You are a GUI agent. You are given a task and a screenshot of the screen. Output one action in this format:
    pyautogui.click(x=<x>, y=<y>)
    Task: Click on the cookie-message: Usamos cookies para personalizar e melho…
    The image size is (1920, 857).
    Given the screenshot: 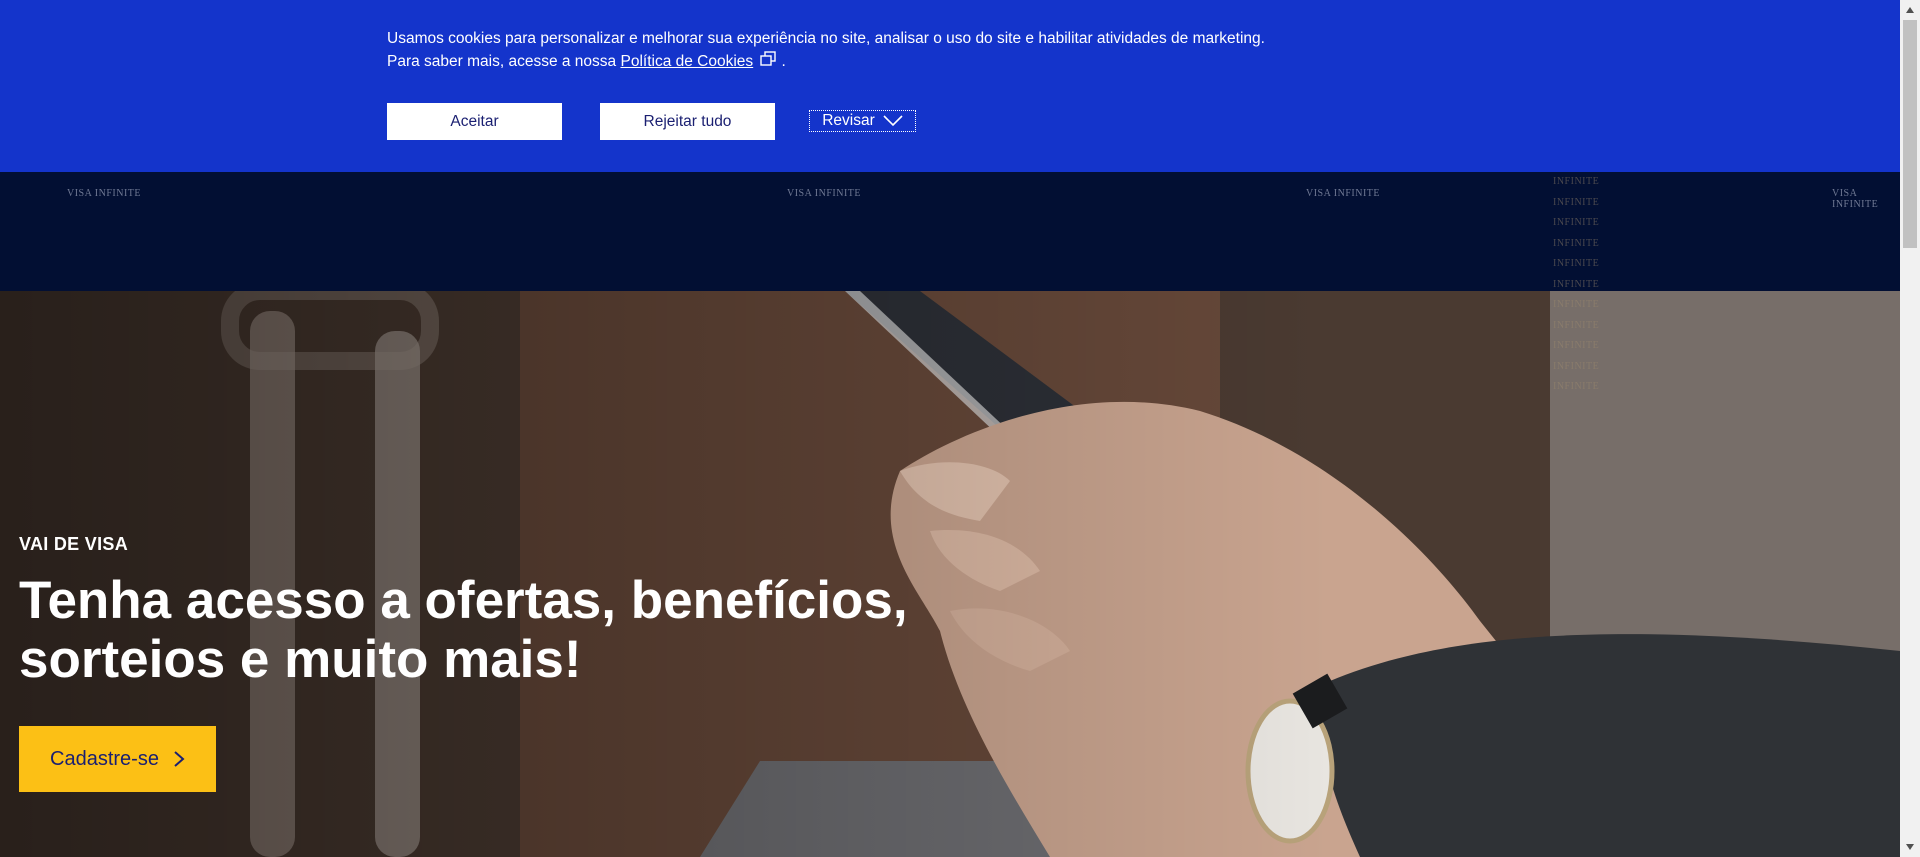 What is the action you would take?
    pyautogui.click(x=837, y=50)
    